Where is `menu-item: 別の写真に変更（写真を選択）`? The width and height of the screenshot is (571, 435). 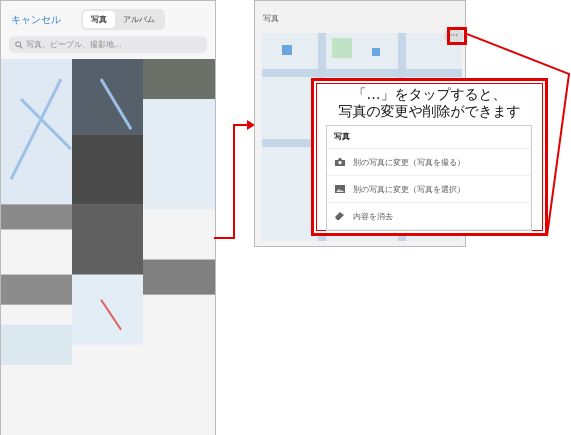 menu-item: 別の写真に変更（写真を選択） is located at coordinates (429, 189).